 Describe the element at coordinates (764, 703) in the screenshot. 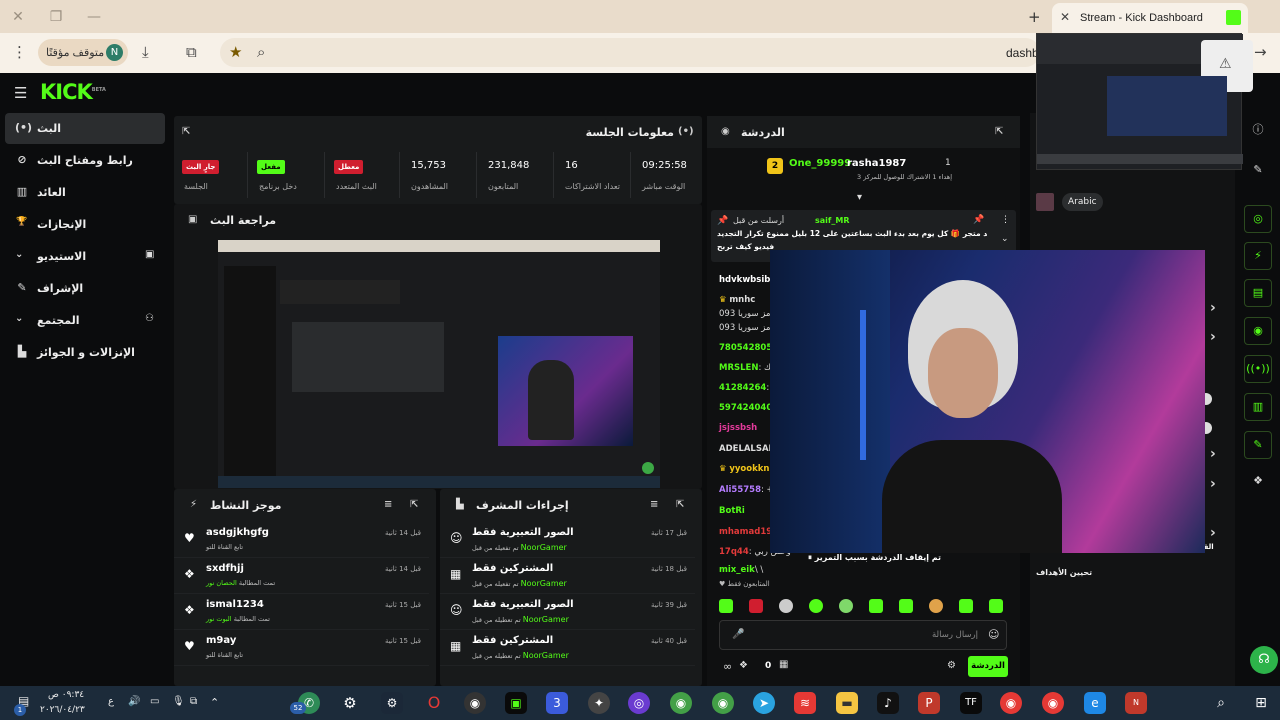

I see `telegram-icon: ➤` at that location.